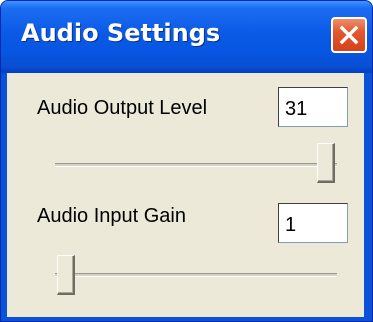 The width and height of the screenshot is (373, 322). Describe the element at coordinates (122, 108) in the screenshot. I see `output-level-label: Audio Output Level` at that location.